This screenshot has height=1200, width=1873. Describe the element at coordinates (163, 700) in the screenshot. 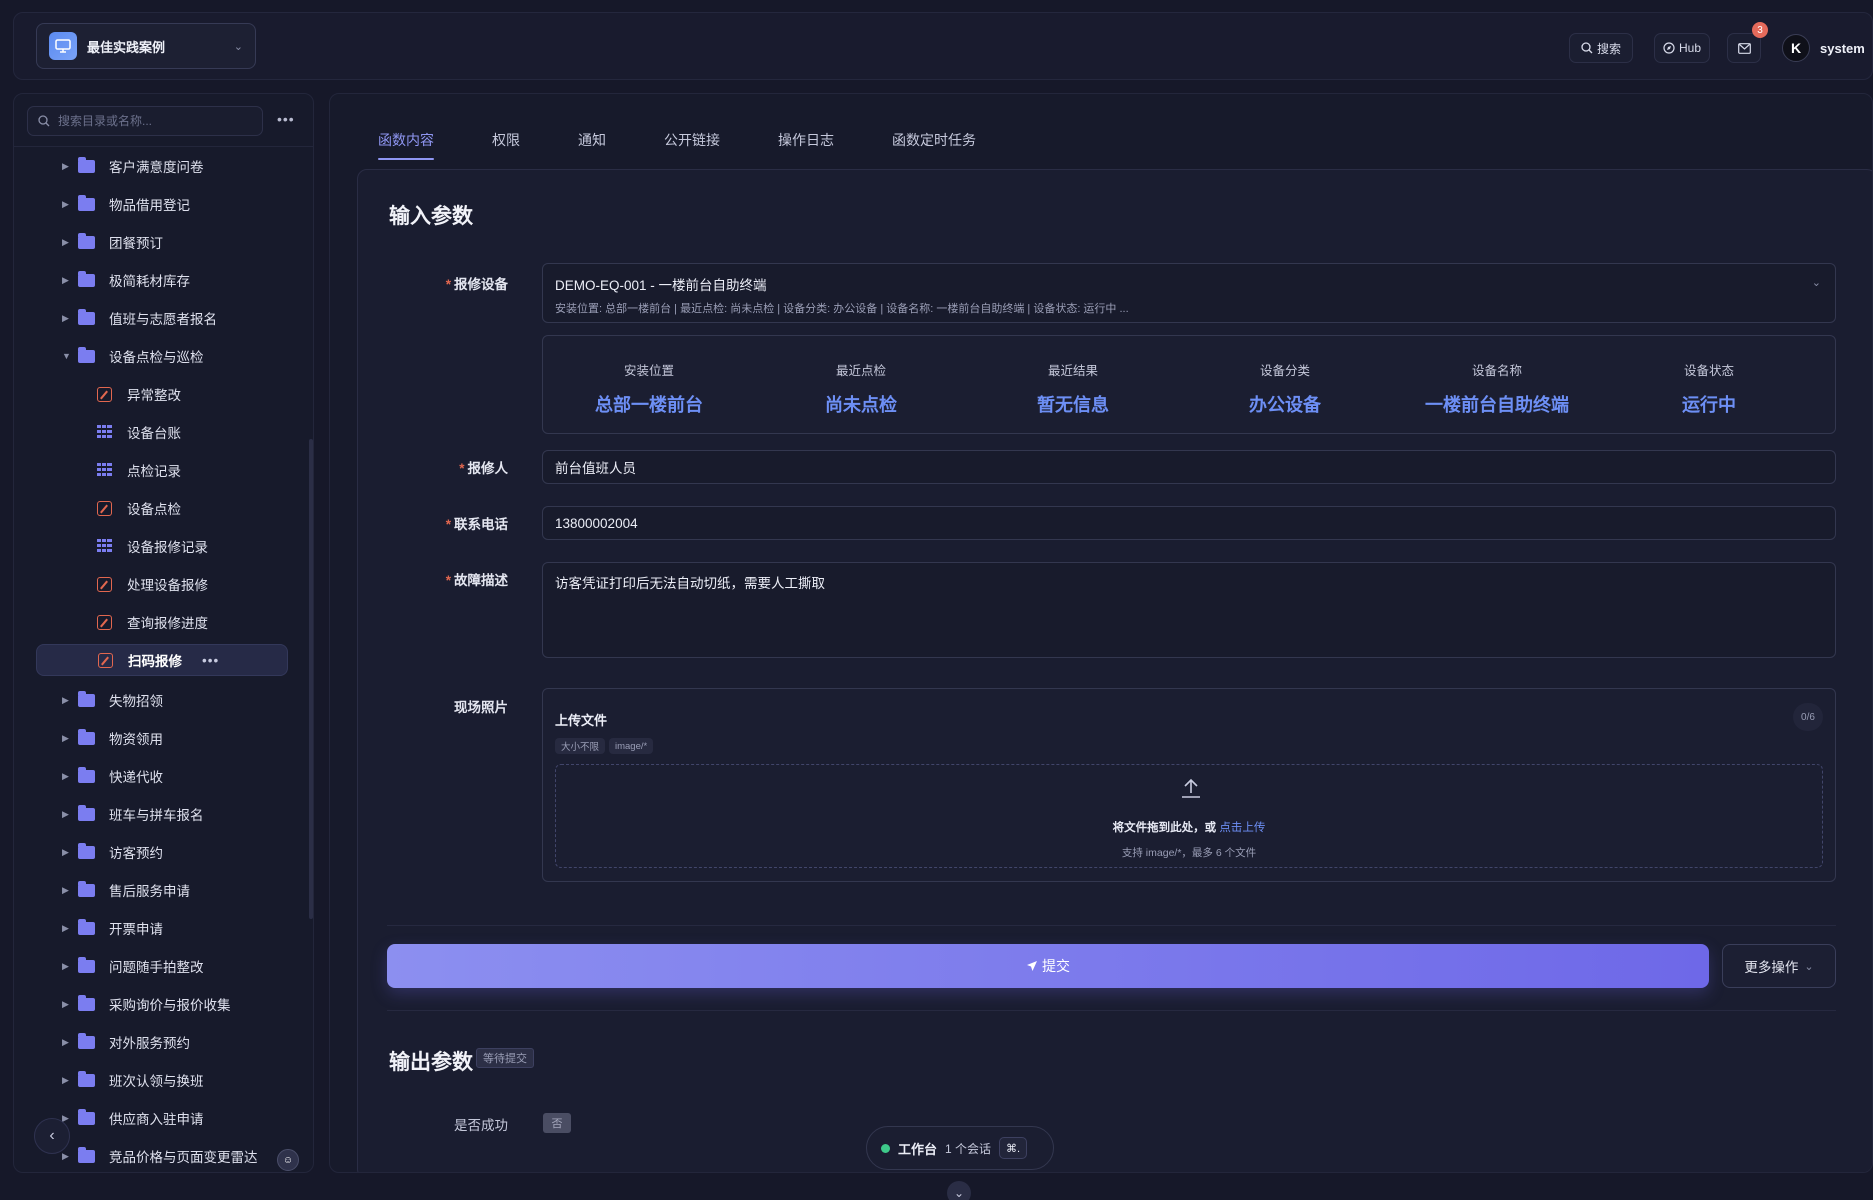

I see `sidebar-item: ▶ 失物招领` at that location.